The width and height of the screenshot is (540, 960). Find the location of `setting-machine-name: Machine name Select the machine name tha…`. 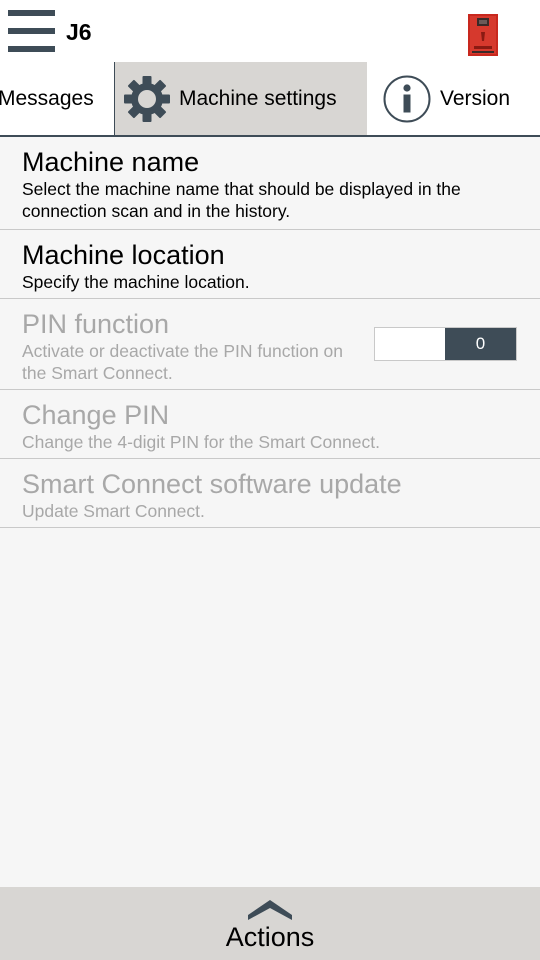

setting-machine-name: Machine name Select the machine name tha… is located at coordinates (270, 183).